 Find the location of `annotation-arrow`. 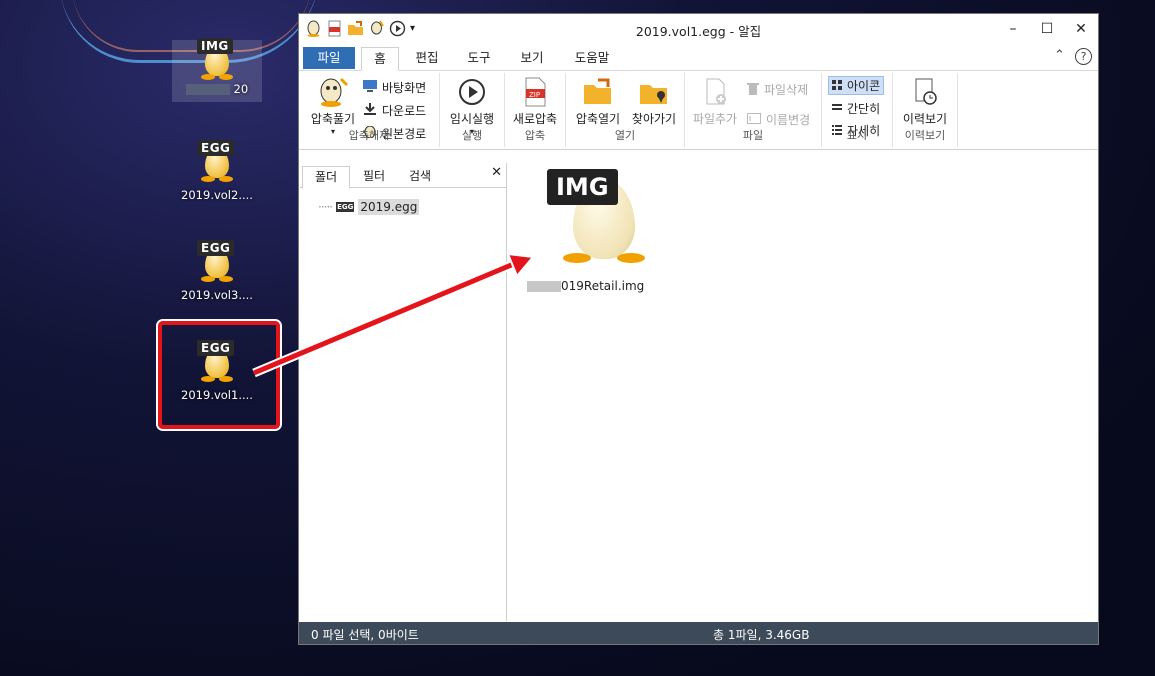

annotation-arrow is located at coordinates (393, 315).